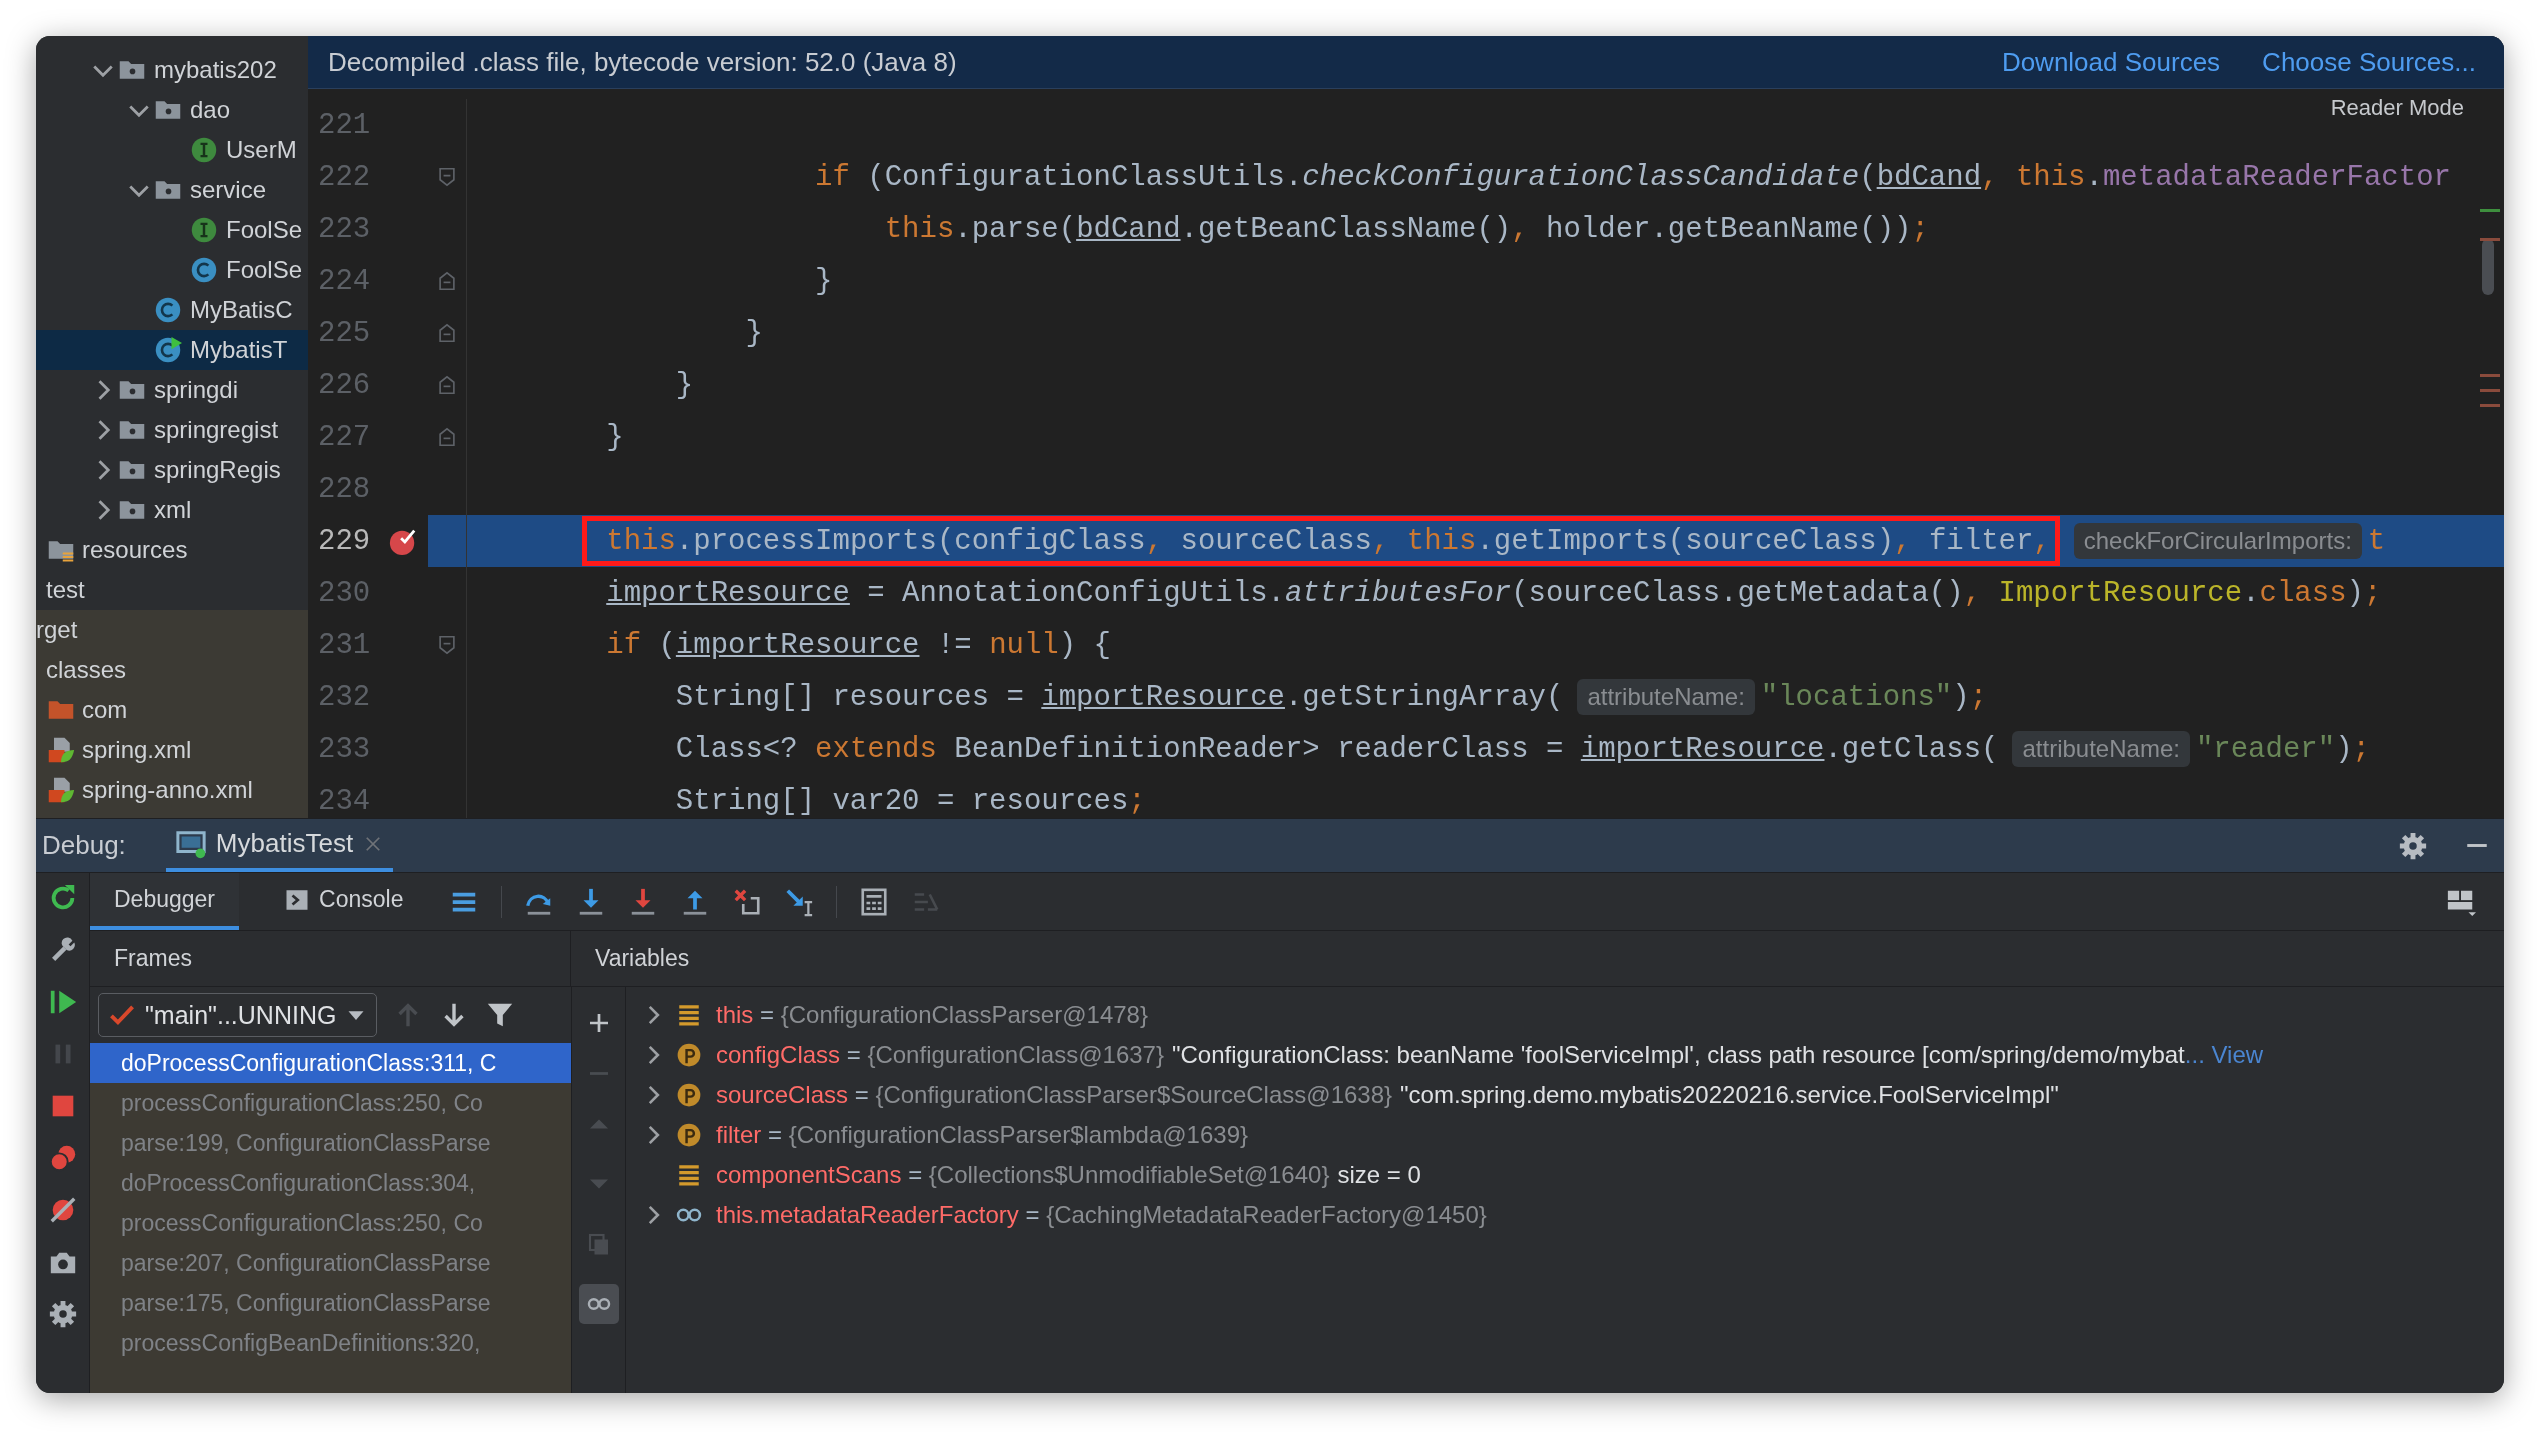 The image size is (2540, 1432). What do you see at coordinates (190, 843) in the screenshot?
I see `monitor-icon` at bounding box center [190, 843].